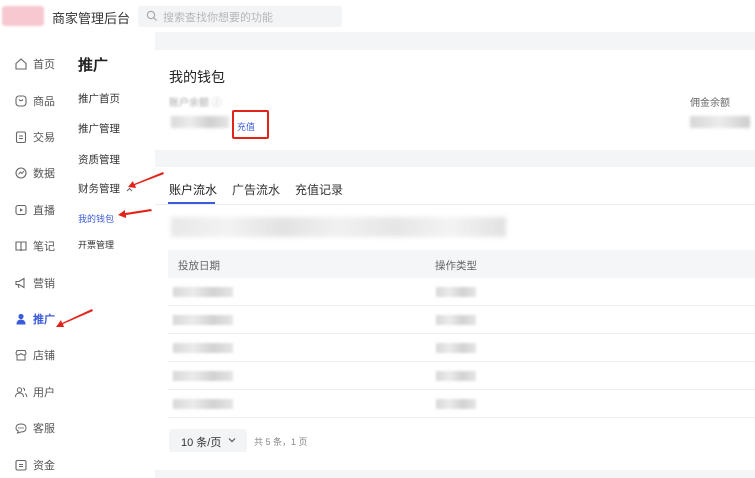 The height and width of the screenshot is (478, 755). What do you see at coordinates (129, 189) in the screenshot?
I see `chevron-up-icon` at bounding box center [129, 189].